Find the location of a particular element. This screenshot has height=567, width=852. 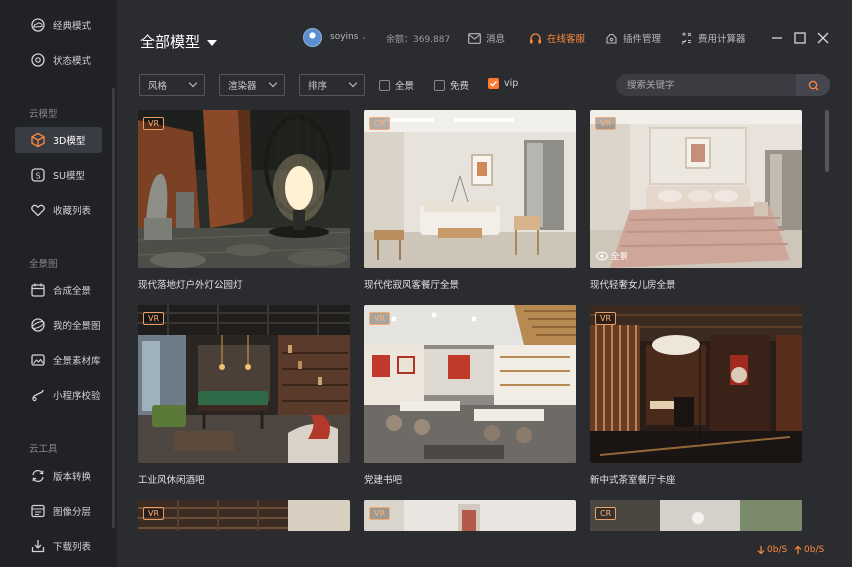

model-card: CR 现代侘寂风客餐厅全景 is located at coordinates (470, 200).